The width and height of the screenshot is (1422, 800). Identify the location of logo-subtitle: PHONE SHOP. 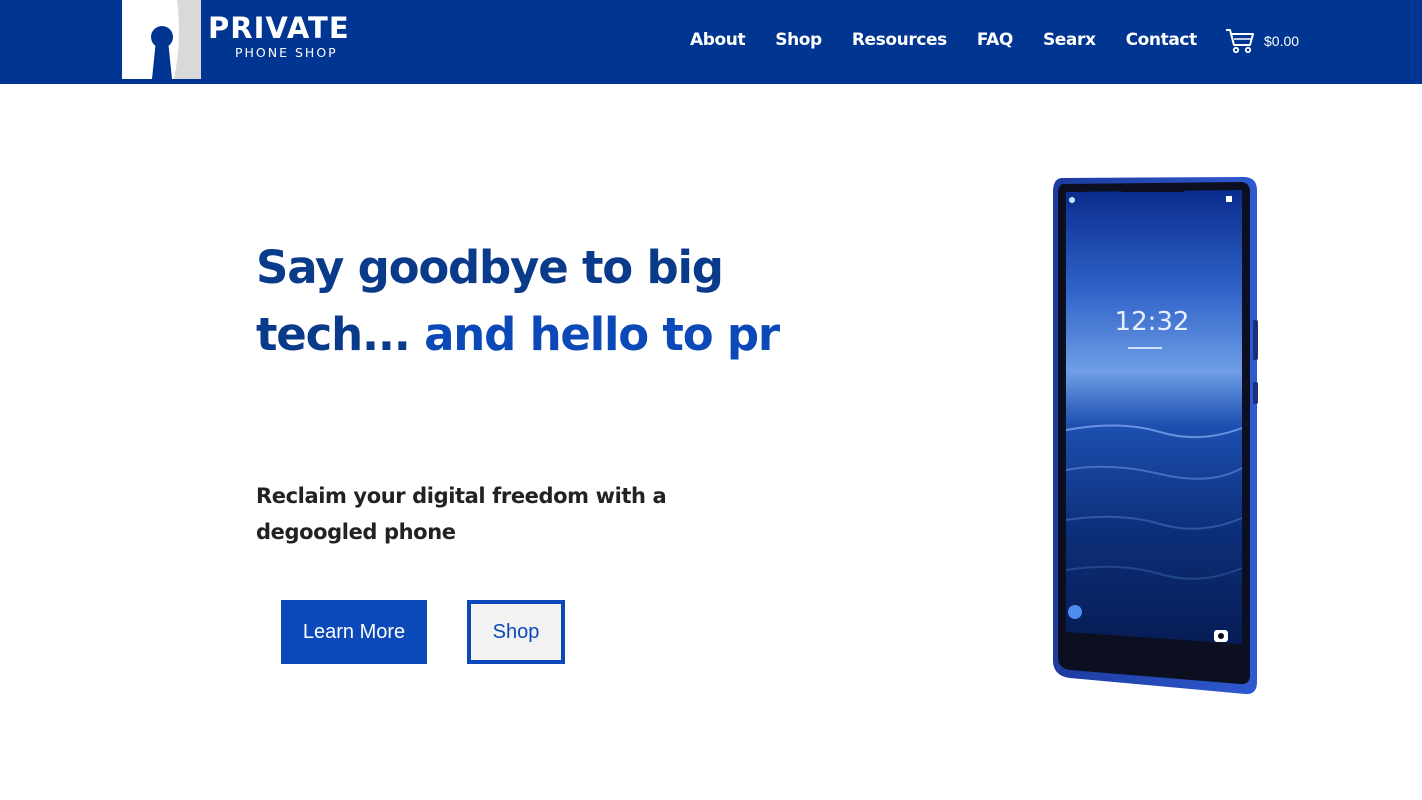
(286, 52).